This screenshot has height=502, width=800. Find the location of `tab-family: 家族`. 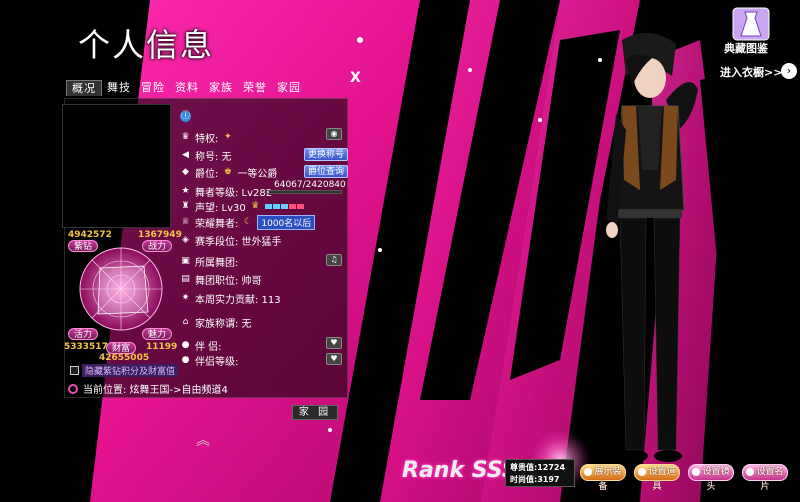

tab-family: 家族 is located at coordinates (221, 88).